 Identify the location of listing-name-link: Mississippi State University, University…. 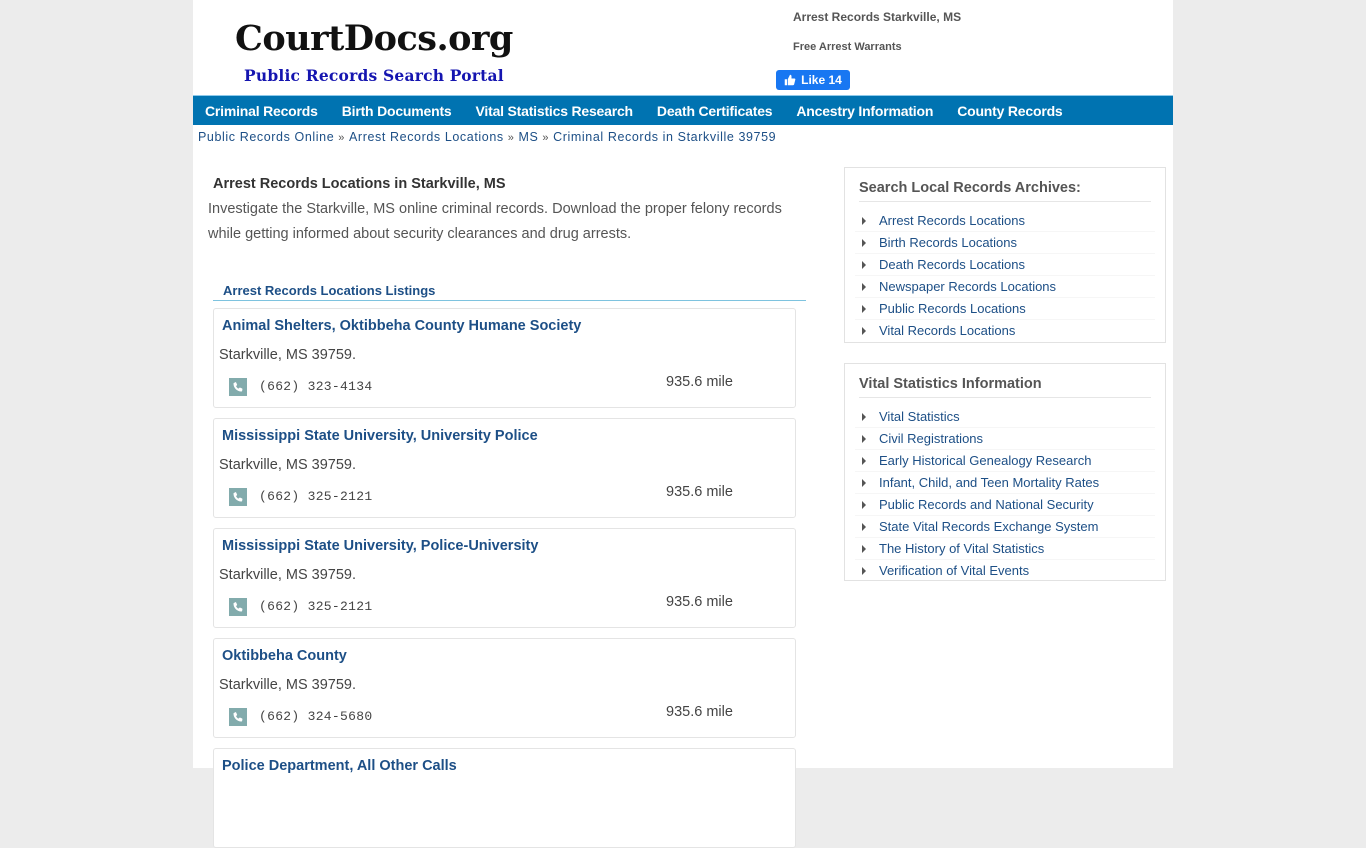
(380, 436).